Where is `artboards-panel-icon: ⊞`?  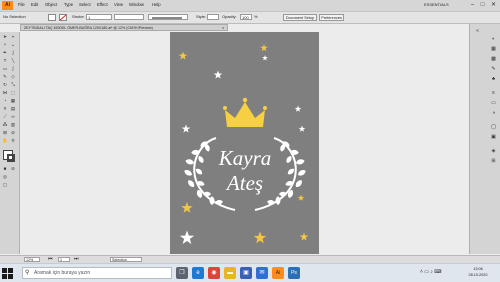
artboards-panel-icon: ⊞ is located at coordinates (493, 161).